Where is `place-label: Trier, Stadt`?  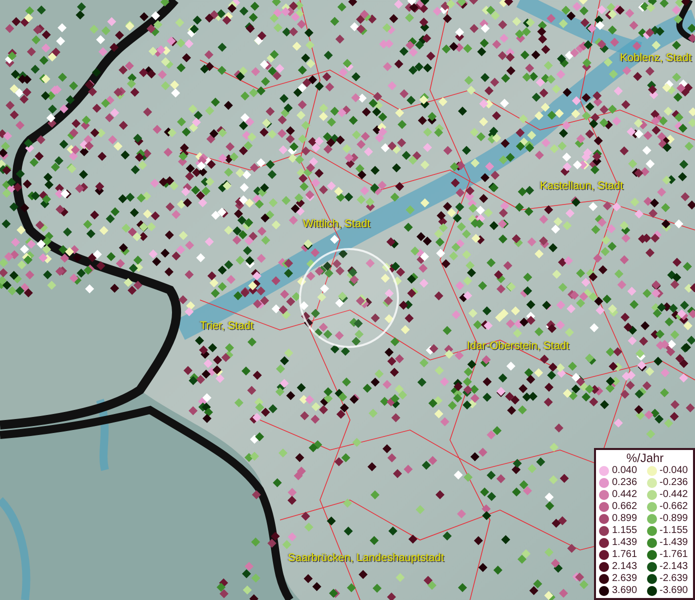
place-label: Trier, Stadt is located at coordinates (227, 326).